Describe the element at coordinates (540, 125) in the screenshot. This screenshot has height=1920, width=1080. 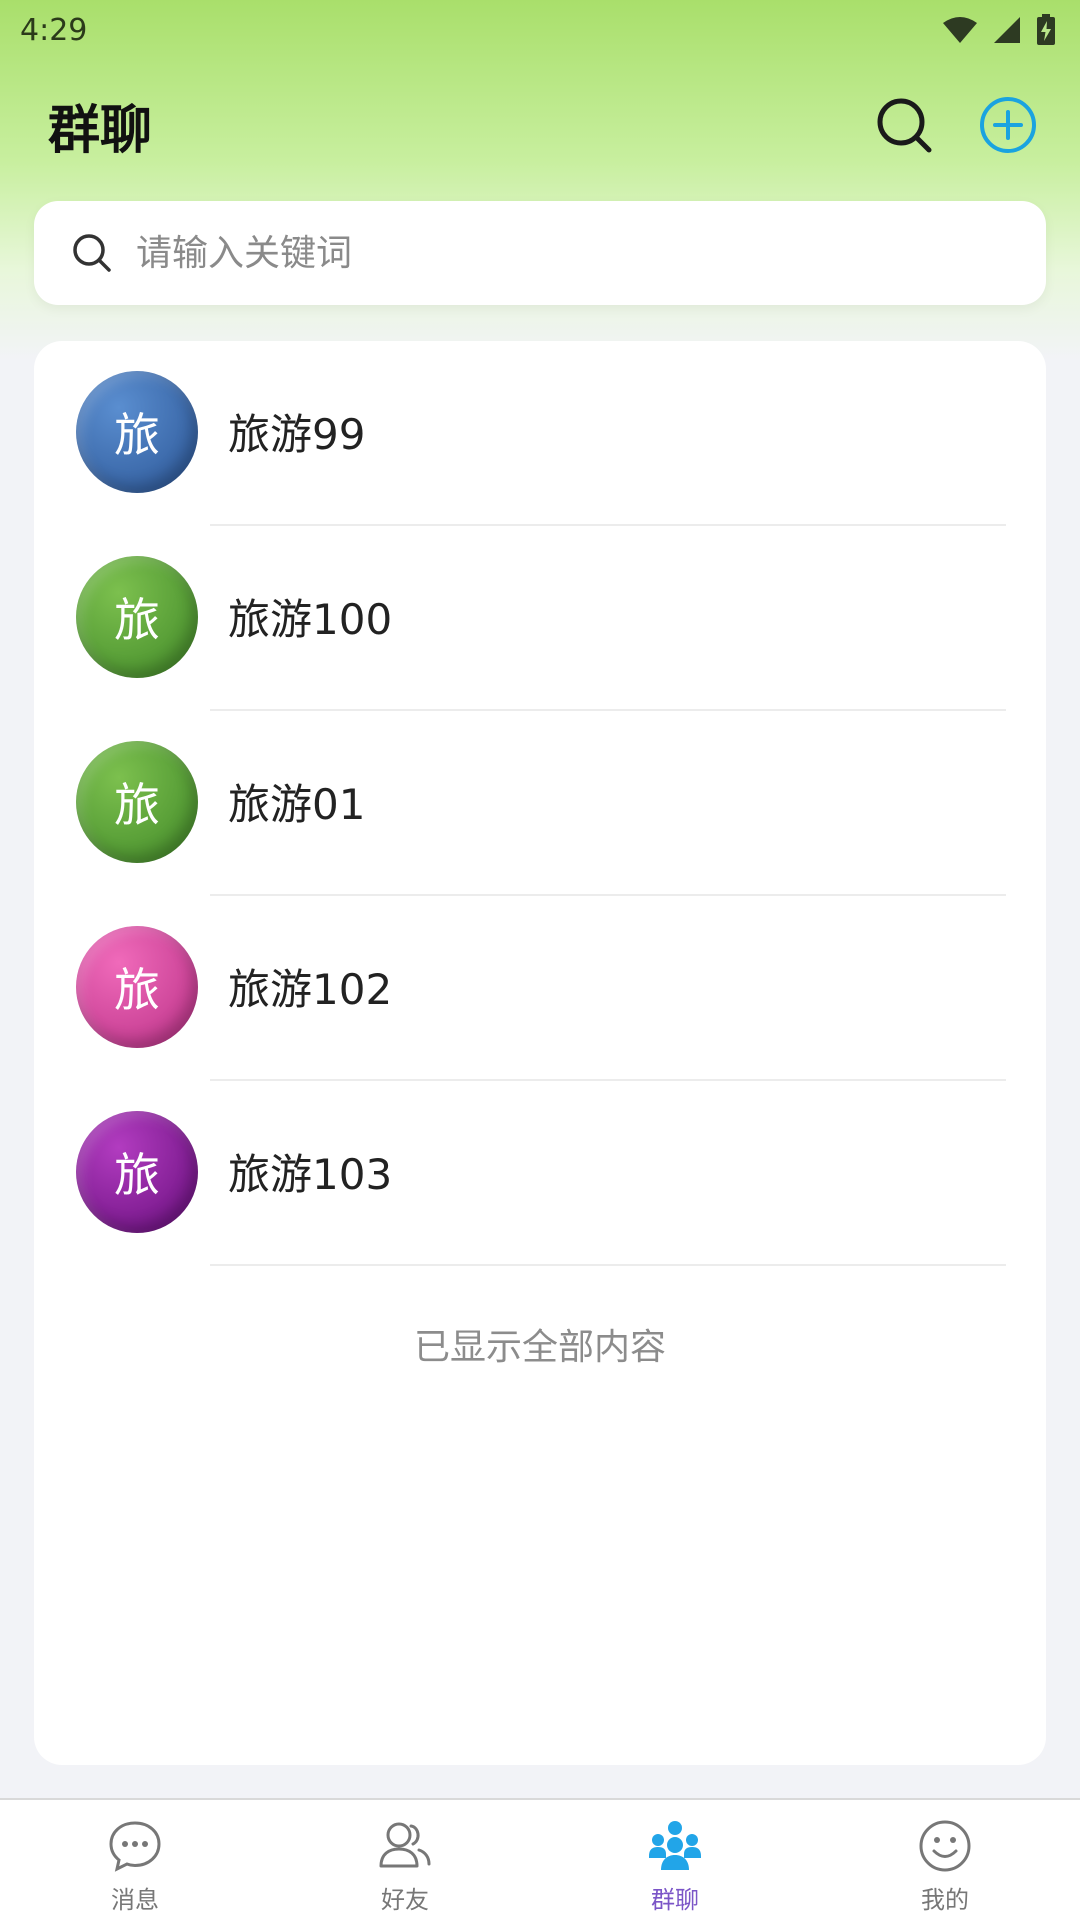
I see `app-header: 群聊` at that location.